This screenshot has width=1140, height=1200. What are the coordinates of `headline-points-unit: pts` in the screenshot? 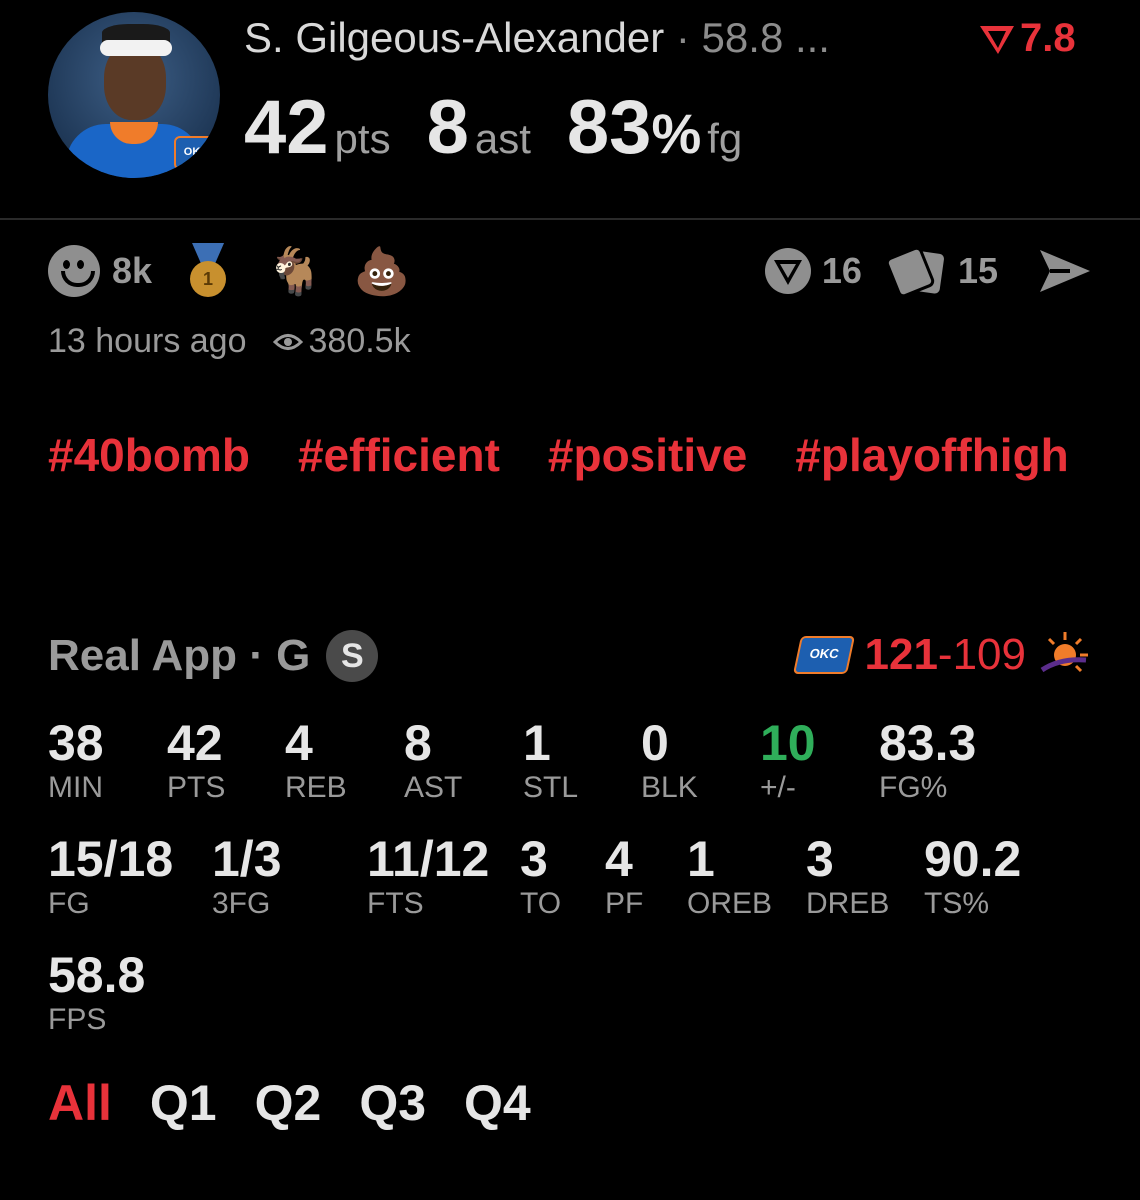 It's located at (362, 138).